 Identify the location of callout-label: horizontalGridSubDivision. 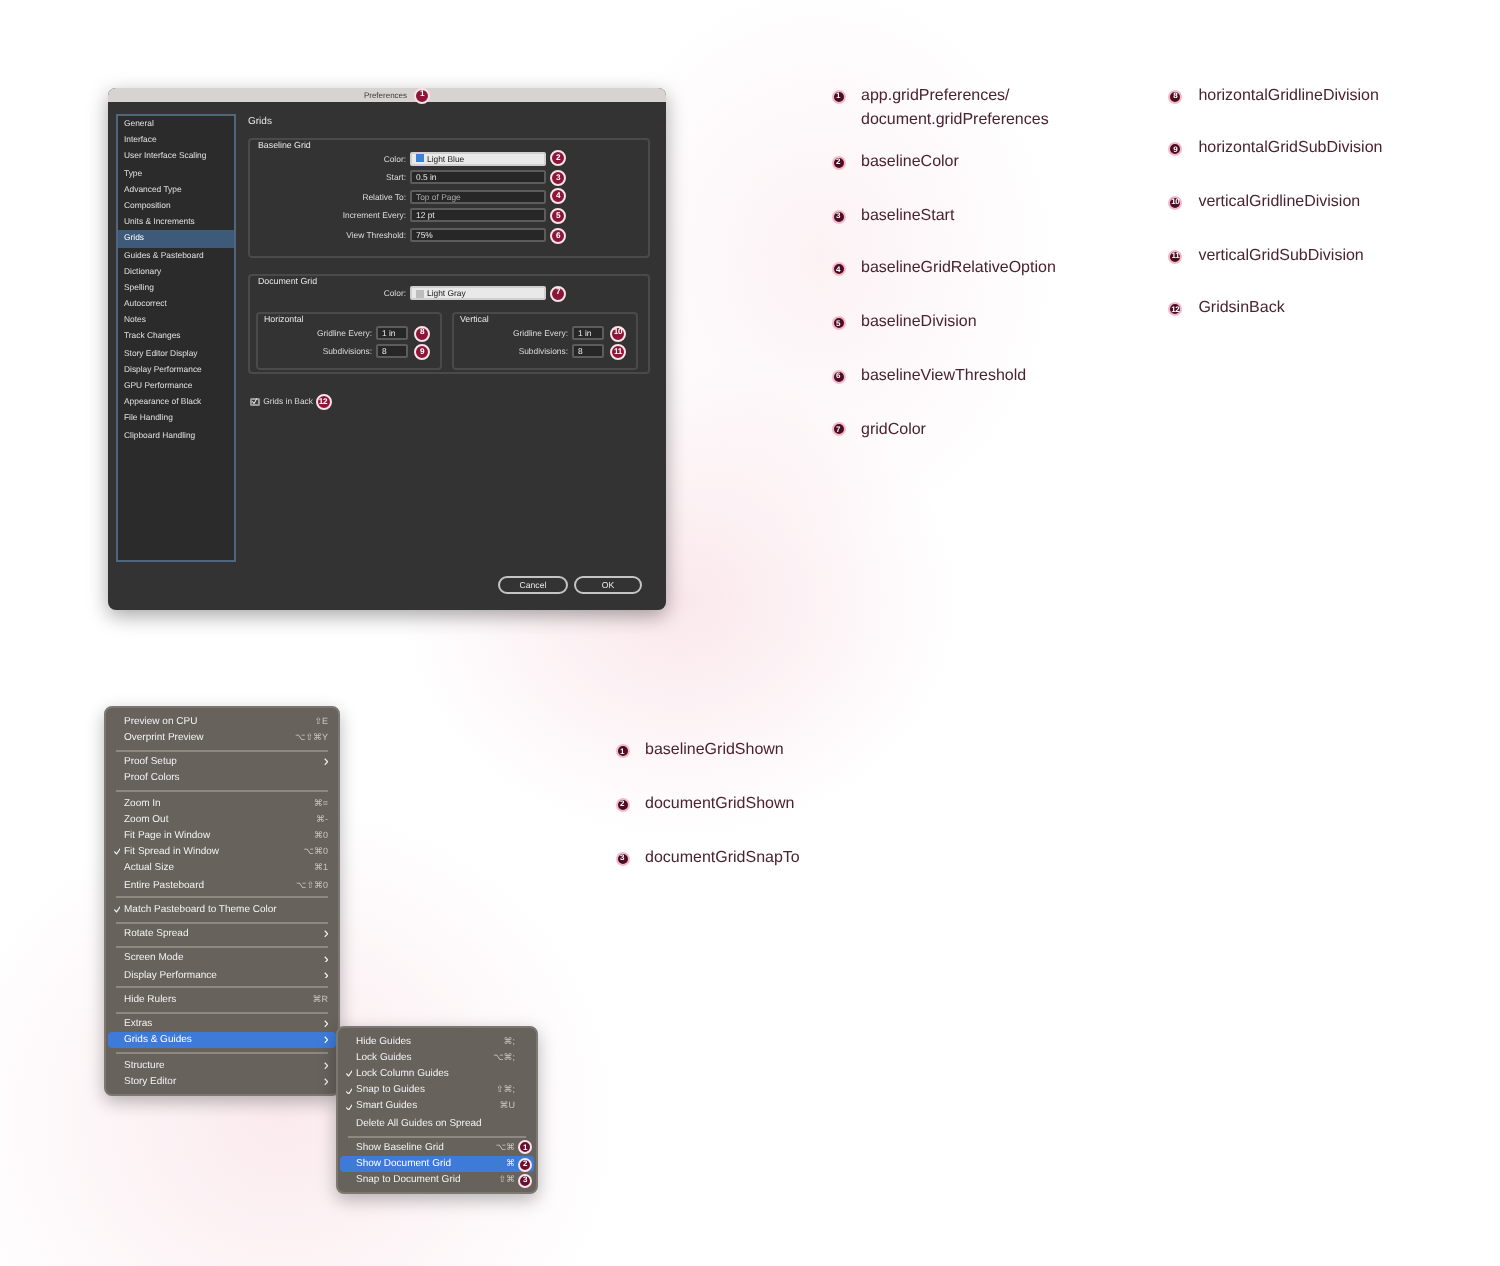
(1290, 148).